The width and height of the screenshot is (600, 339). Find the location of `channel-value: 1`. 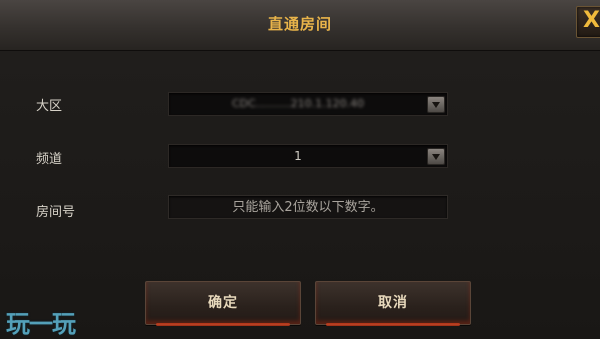

channel-value: 1 is located at coordinates (298, 156).